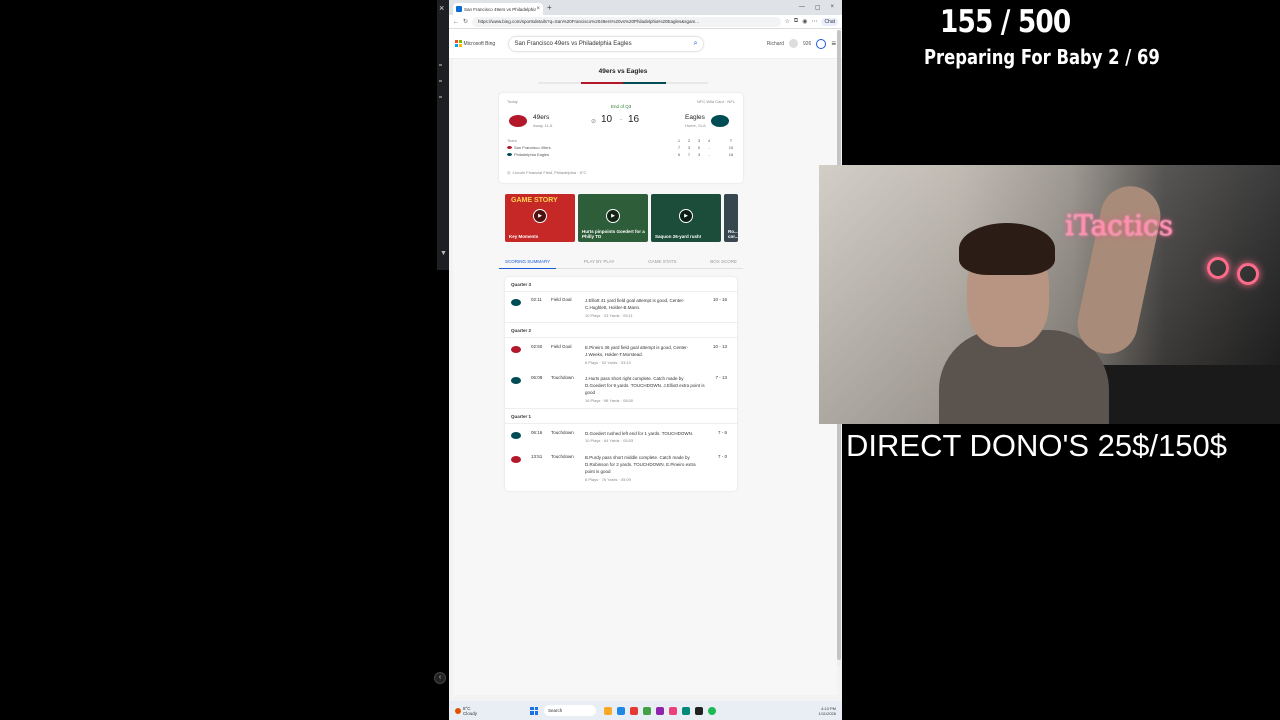 The image size is (1280, 720). Describe the element at coordinates (695, 117) in the screenshot. I see `home-team-name: Eagles` at that location.